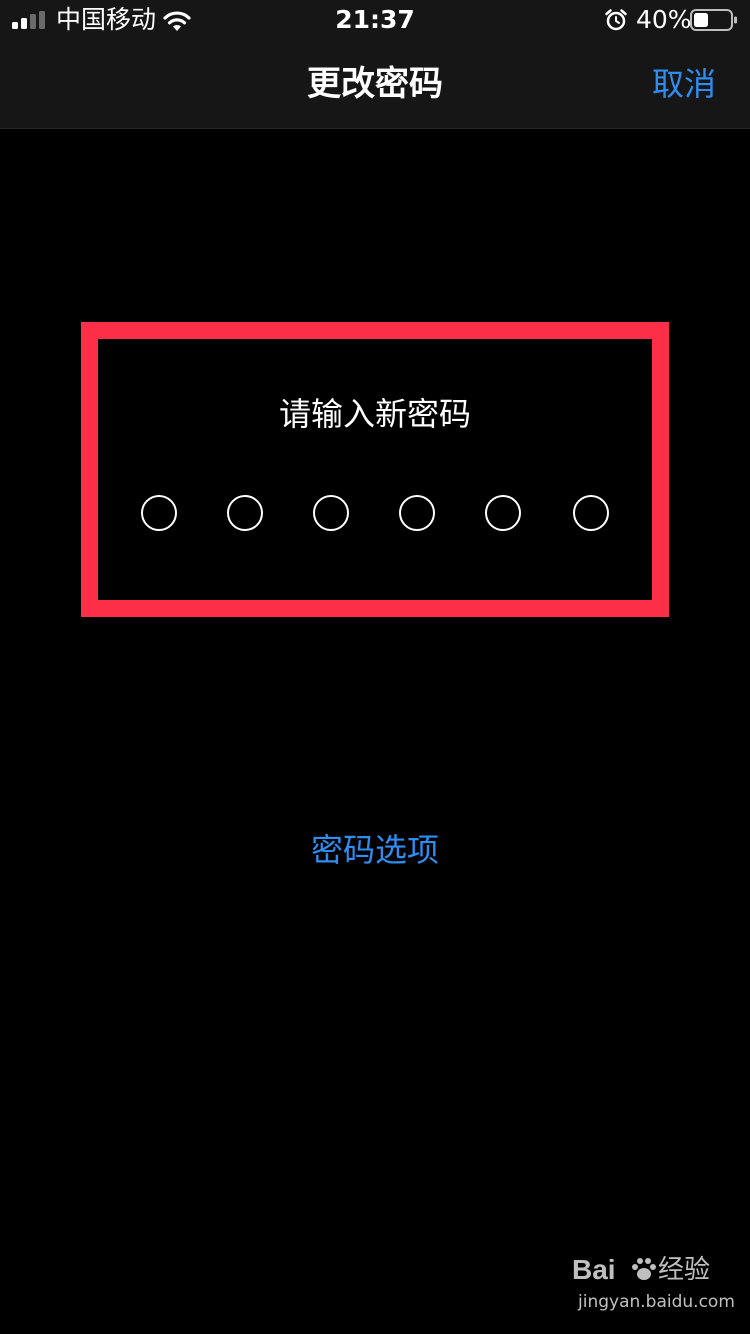 This screenshot has width=750, height=1334. Describe the element at coordinates (684, 1270) in the screenshot. I see `watermark-name: 经验` at that location.